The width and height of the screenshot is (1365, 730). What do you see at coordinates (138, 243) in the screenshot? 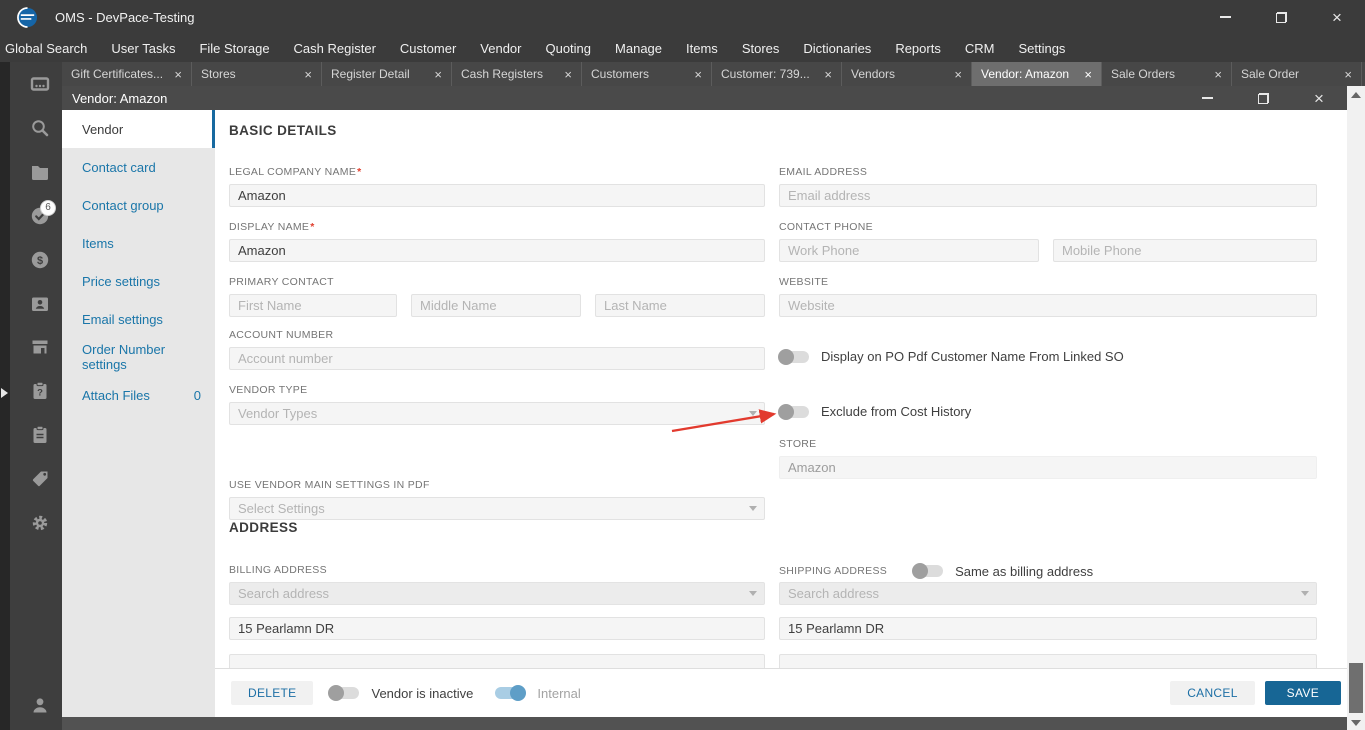
I see `nav-item-items: Items` at bounding box center [138, 243].